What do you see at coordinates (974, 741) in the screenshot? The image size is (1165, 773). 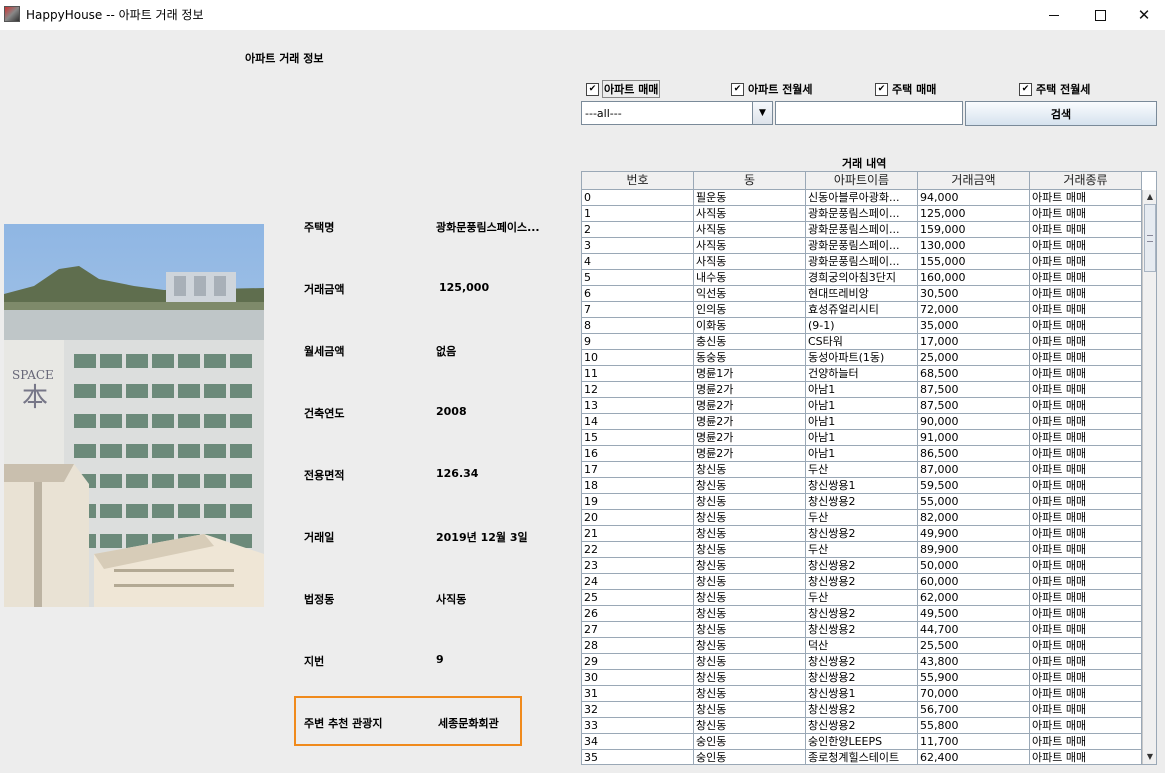 I see `table-cell: 11,700` at bounding box center [974, 741].